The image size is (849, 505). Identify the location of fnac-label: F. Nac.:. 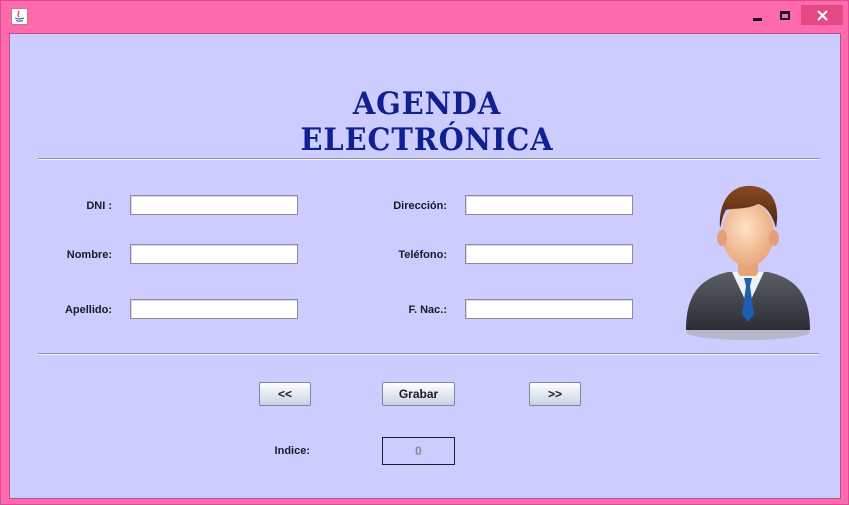
(427, 310).